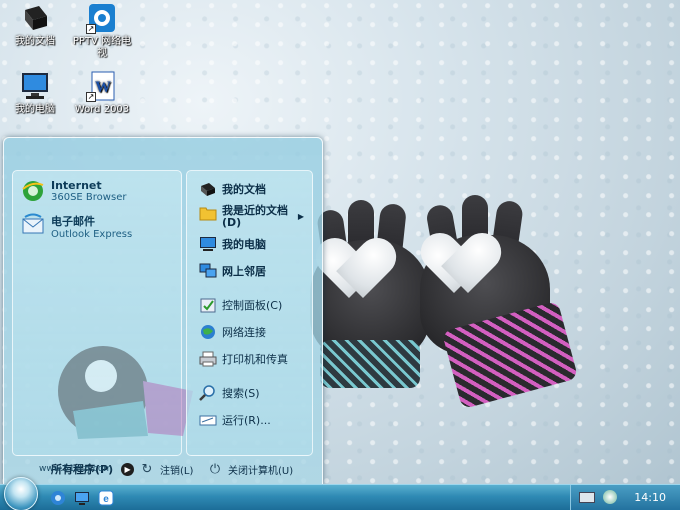 The image size is (680, 510). Describe the element at coordinates (208, 271) in the screenshot. I see `network-places-icon` at that location.